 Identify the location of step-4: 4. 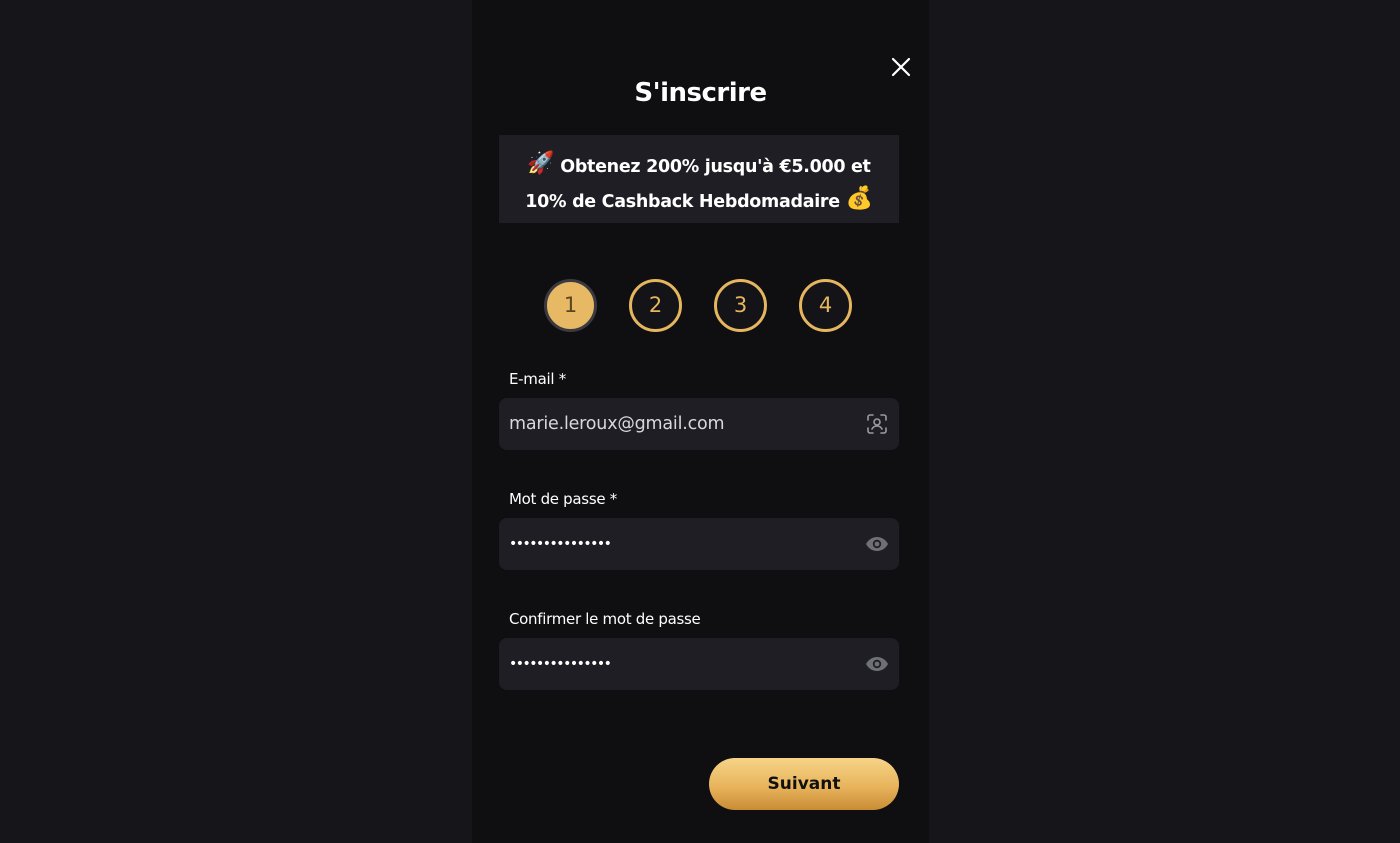
(825, 305).